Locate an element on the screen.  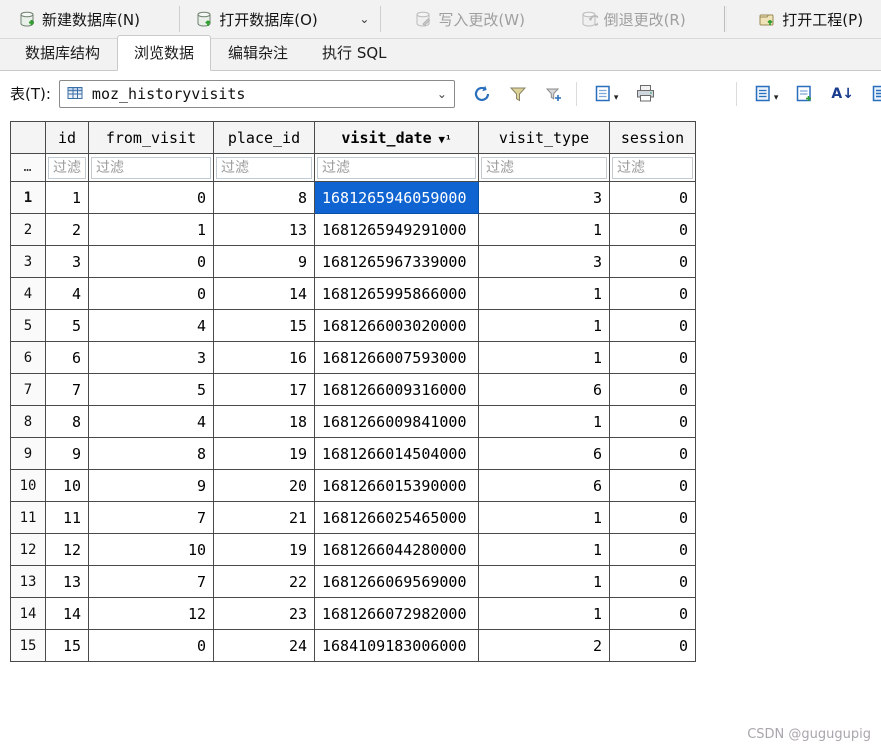
cell-id-row-1: 1 is located at coordinates (67, 197).